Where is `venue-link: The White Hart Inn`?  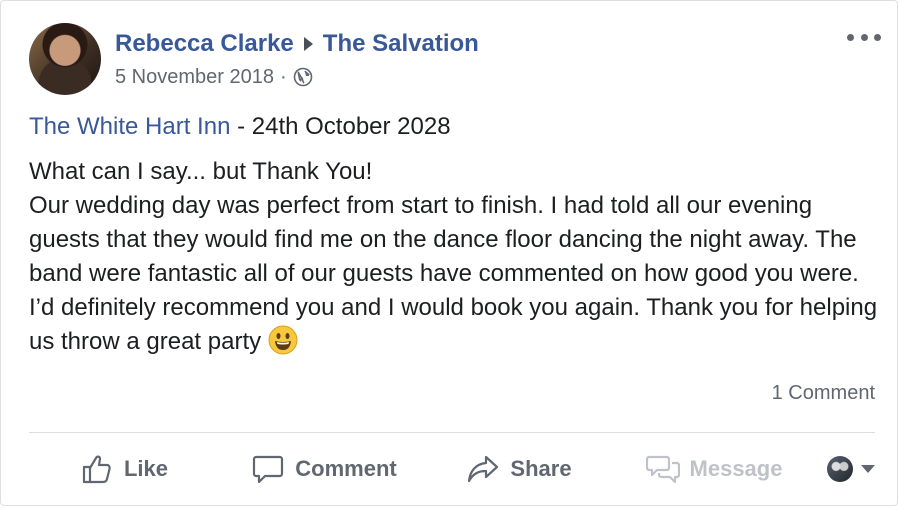 venue-link: The White Hart Inn is located at coordinates (129, 126).